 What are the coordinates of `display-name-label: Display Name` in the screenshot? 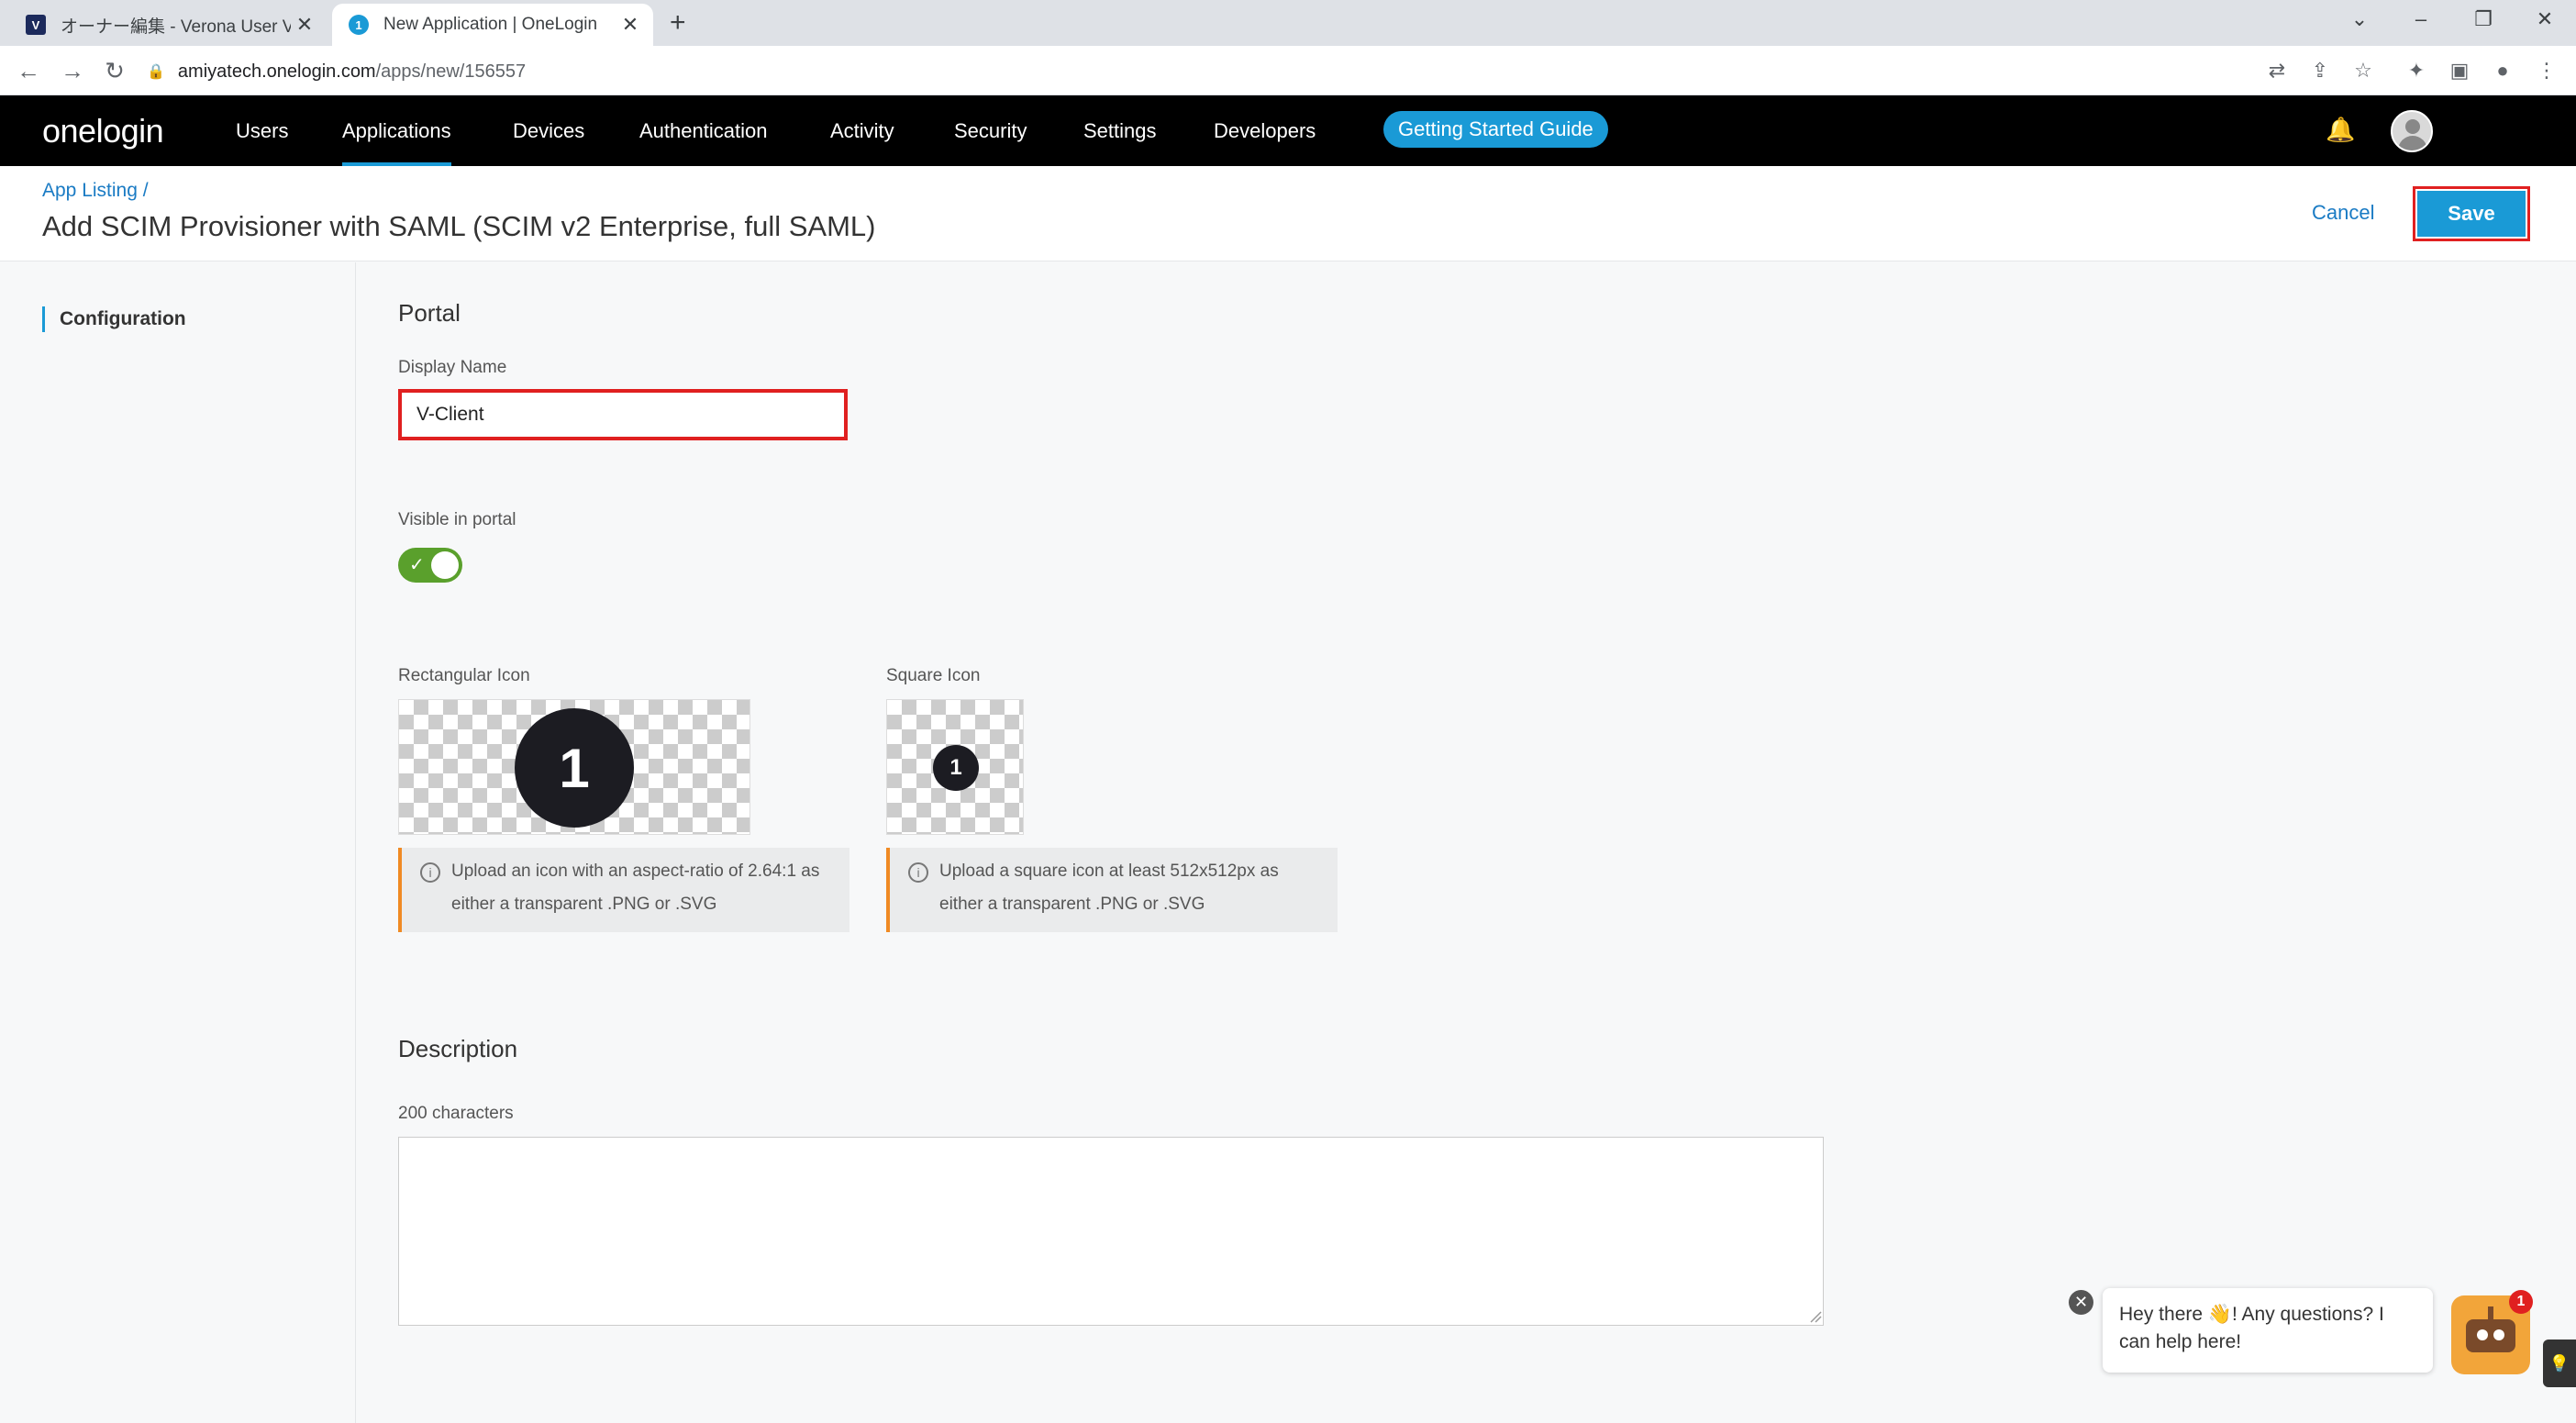 It's located at (452, 367).